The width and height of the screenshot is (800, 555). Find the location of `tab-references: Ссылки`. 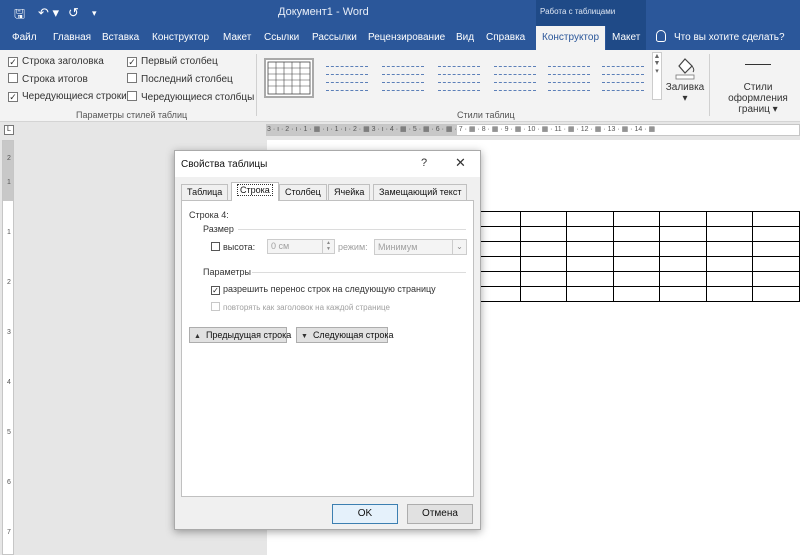

tab-references: Ссылки is located at coordinates (281, 38).